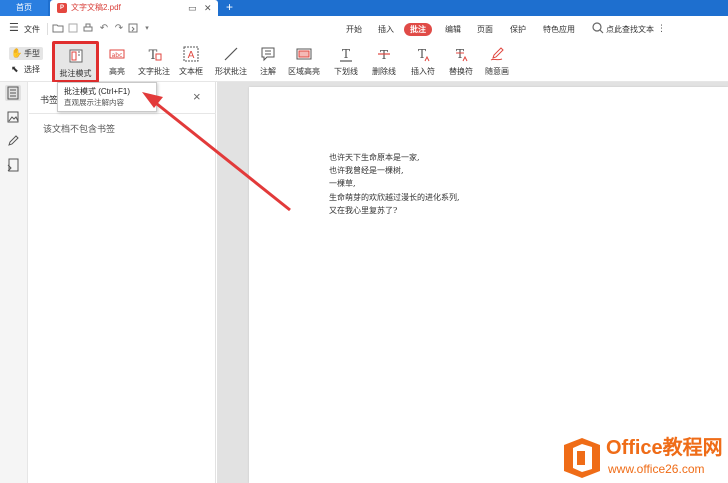 The width and height of the screenshot is (728, 483). I want to click on tool-label: 文本框, so click(191, 71).